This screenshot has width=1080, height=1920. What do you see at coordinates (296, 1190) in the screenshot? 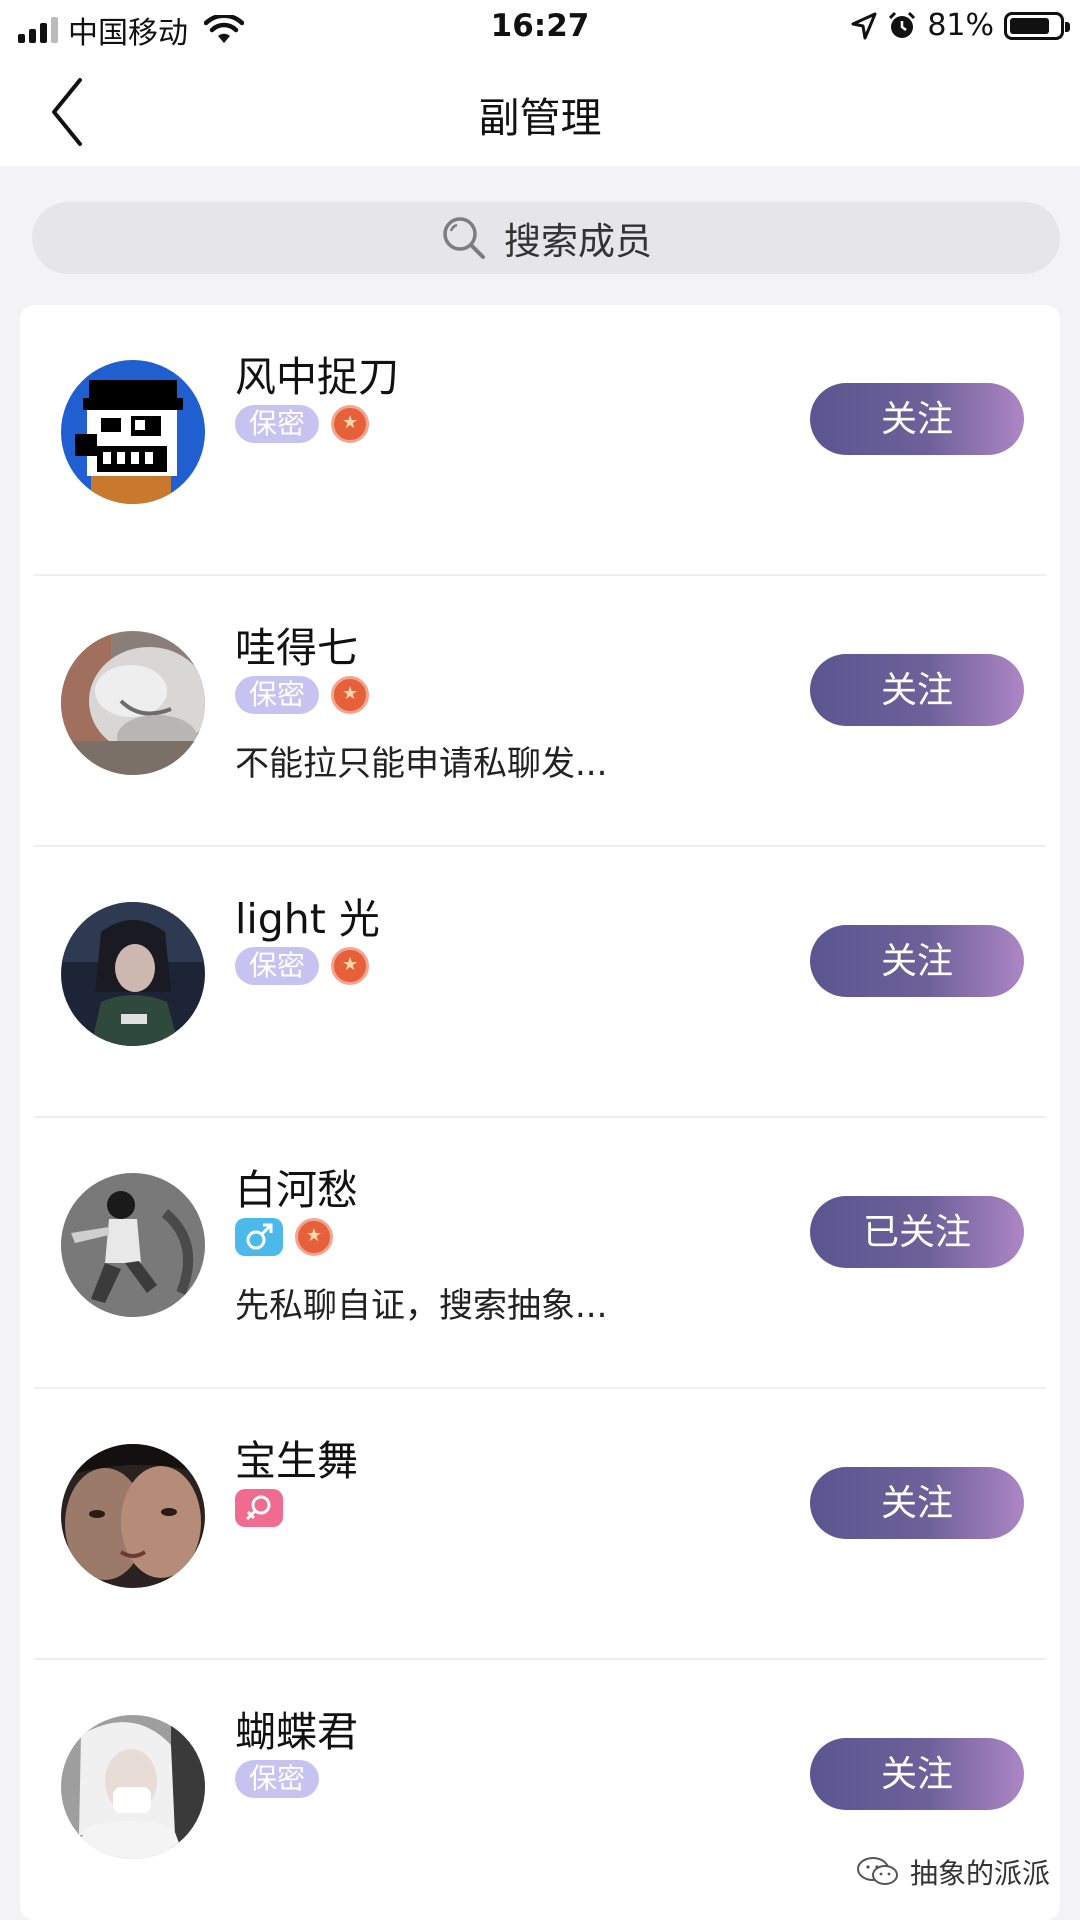
I see `member-name: 白河愁` at bounding box center [296, 1190].